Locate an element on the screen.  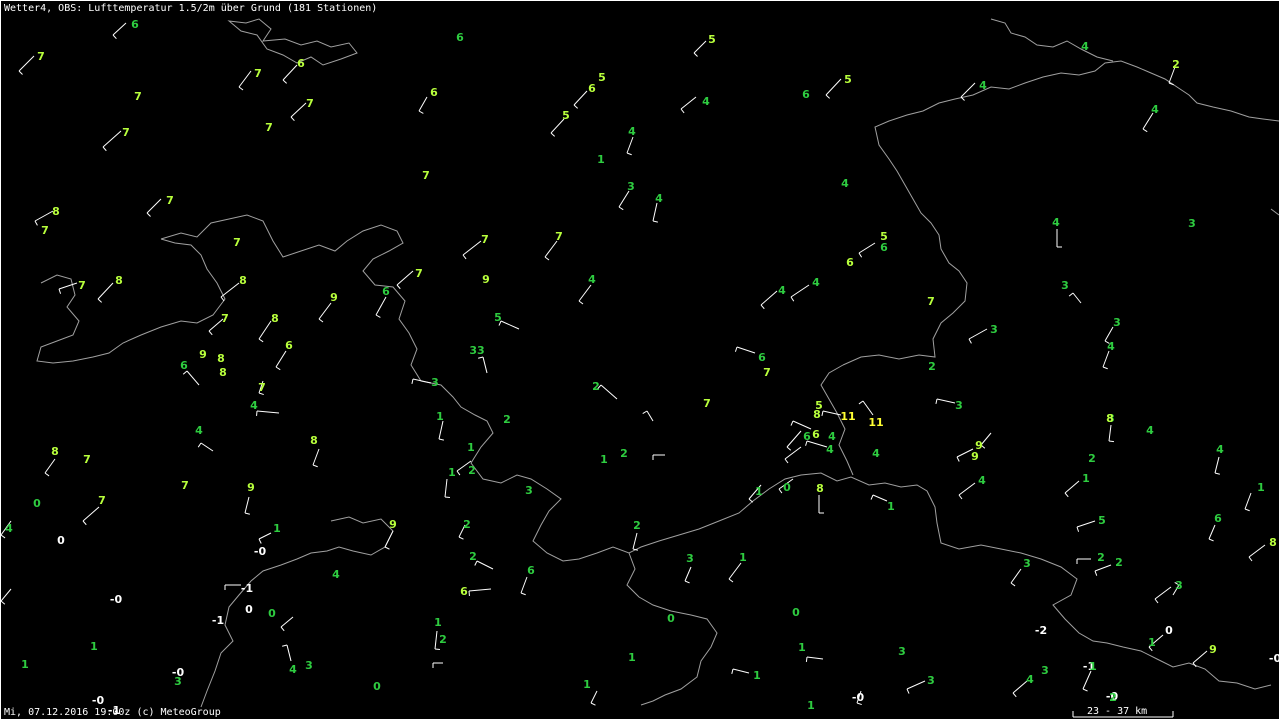
station-temperature: -1 is located at coordinates (247, 588).